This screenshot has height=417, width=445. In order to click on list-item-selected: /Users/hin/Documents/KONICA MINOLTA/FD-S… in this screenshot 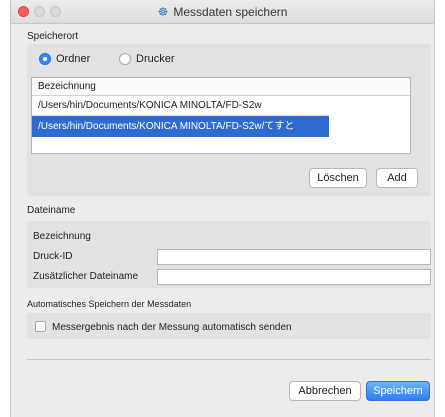, I will do `click(180, 126)`.